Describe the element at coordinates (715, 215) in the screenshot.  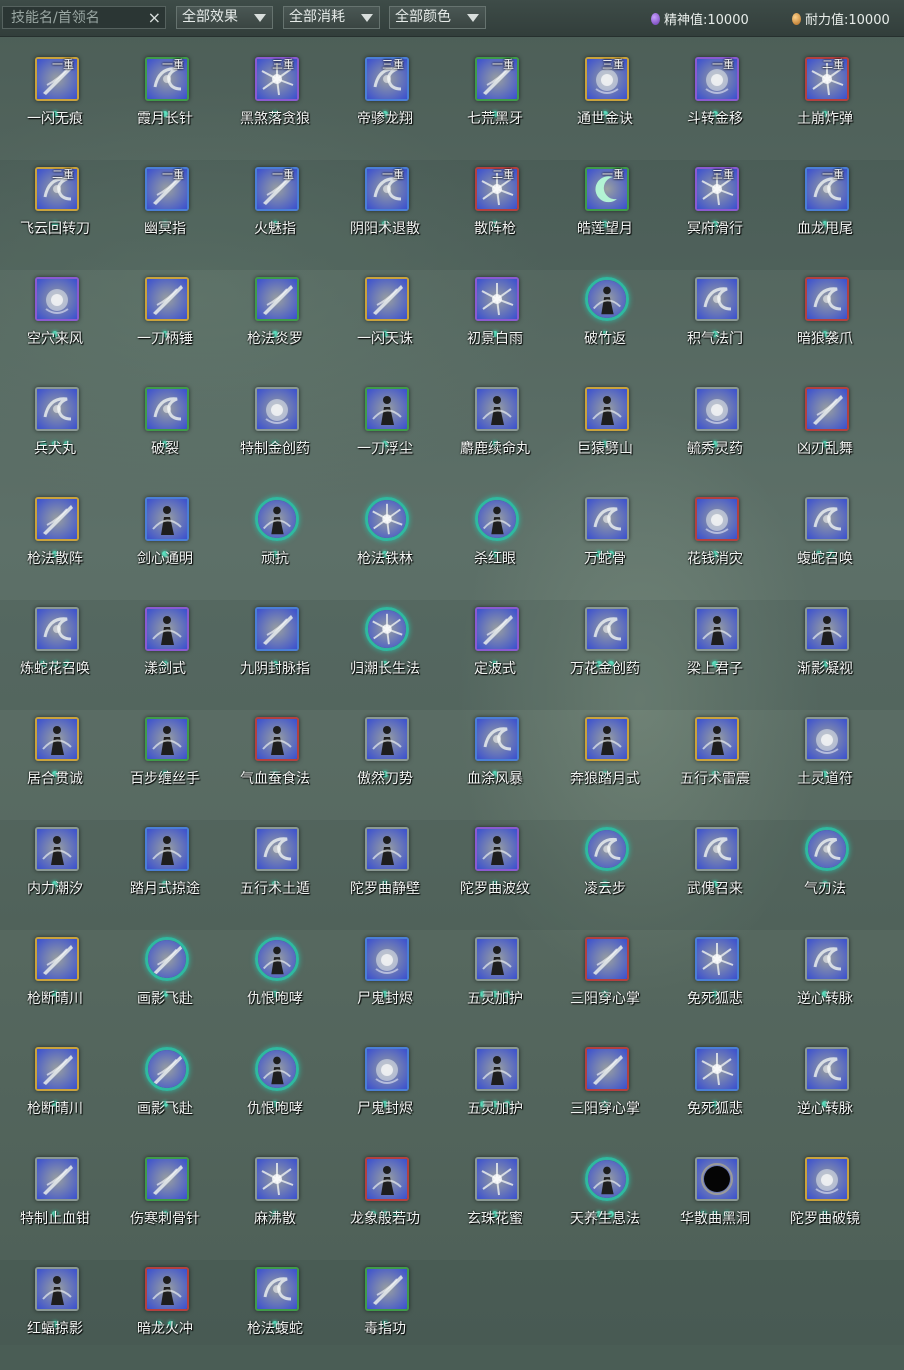
I see `skill-cell: 三重 冥府滑行` at that location.